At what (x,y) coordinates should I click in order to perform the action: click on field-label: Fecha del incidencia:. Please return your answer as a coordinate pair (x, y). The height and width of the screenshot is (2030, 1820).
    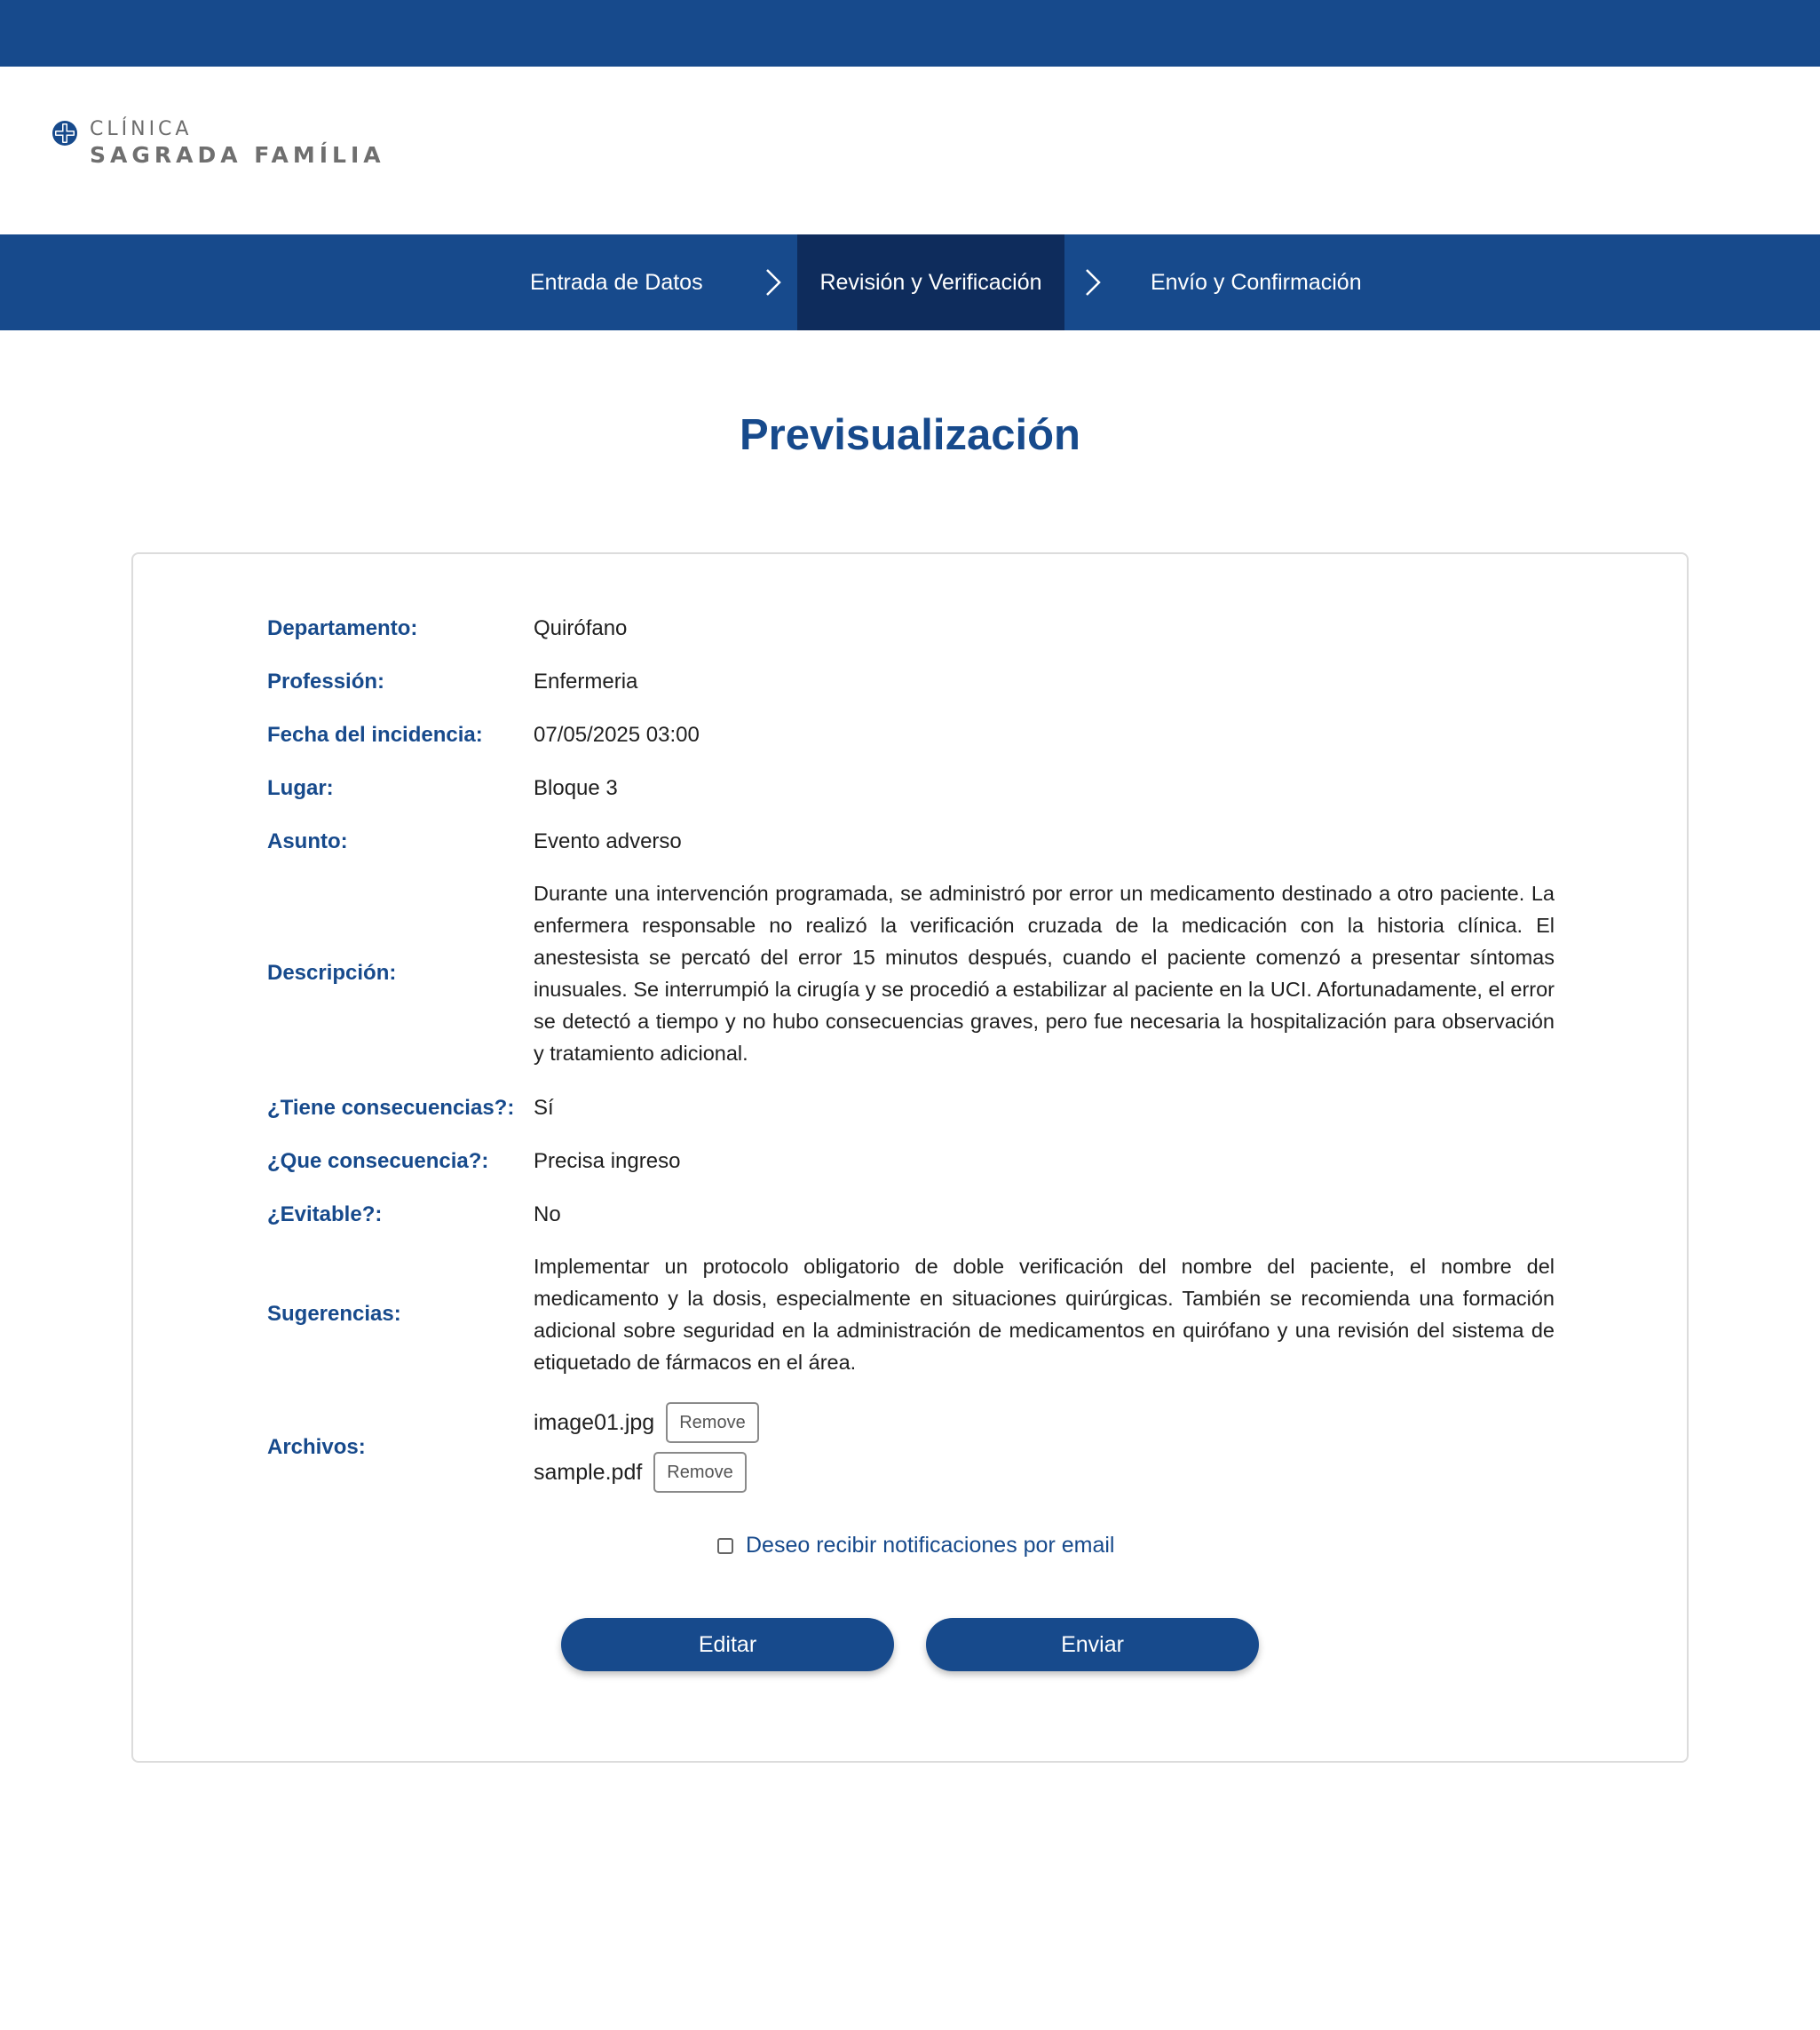
    Looking at the image, I should click on (375, 735).